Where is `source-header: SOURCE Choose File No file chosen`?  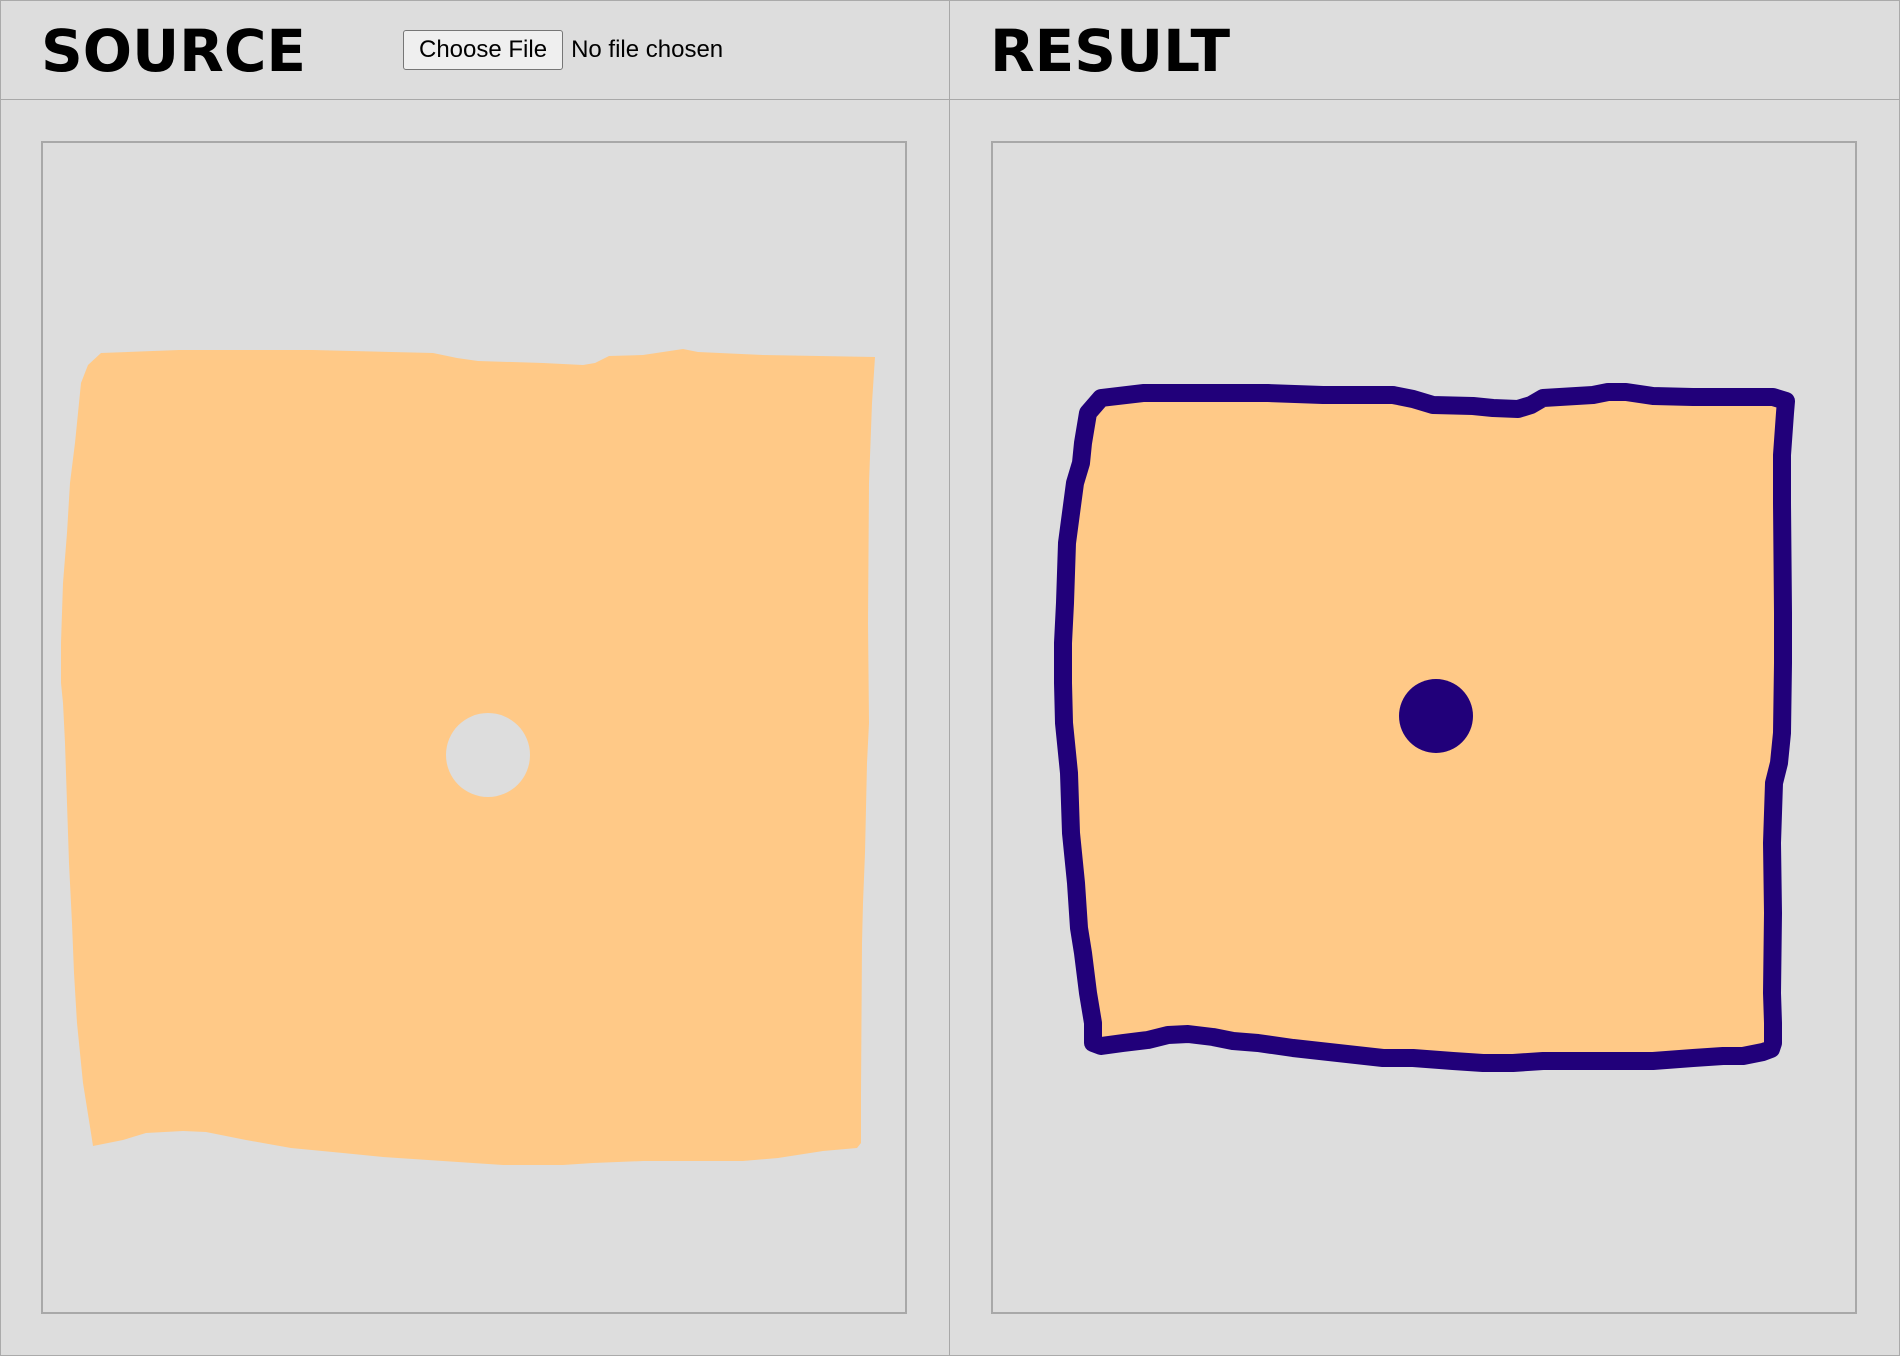
source-header: SOURCE Choose File No file chosen is located at coordinates (475, 50).